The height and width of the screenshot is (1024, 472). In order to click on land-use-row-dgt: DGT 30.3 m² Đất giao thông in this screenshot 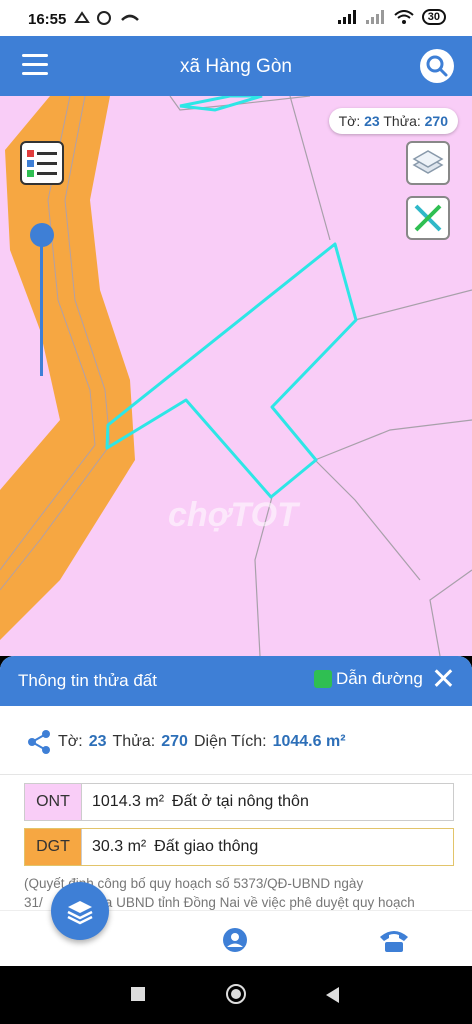, I will do `click(239, 847)`.